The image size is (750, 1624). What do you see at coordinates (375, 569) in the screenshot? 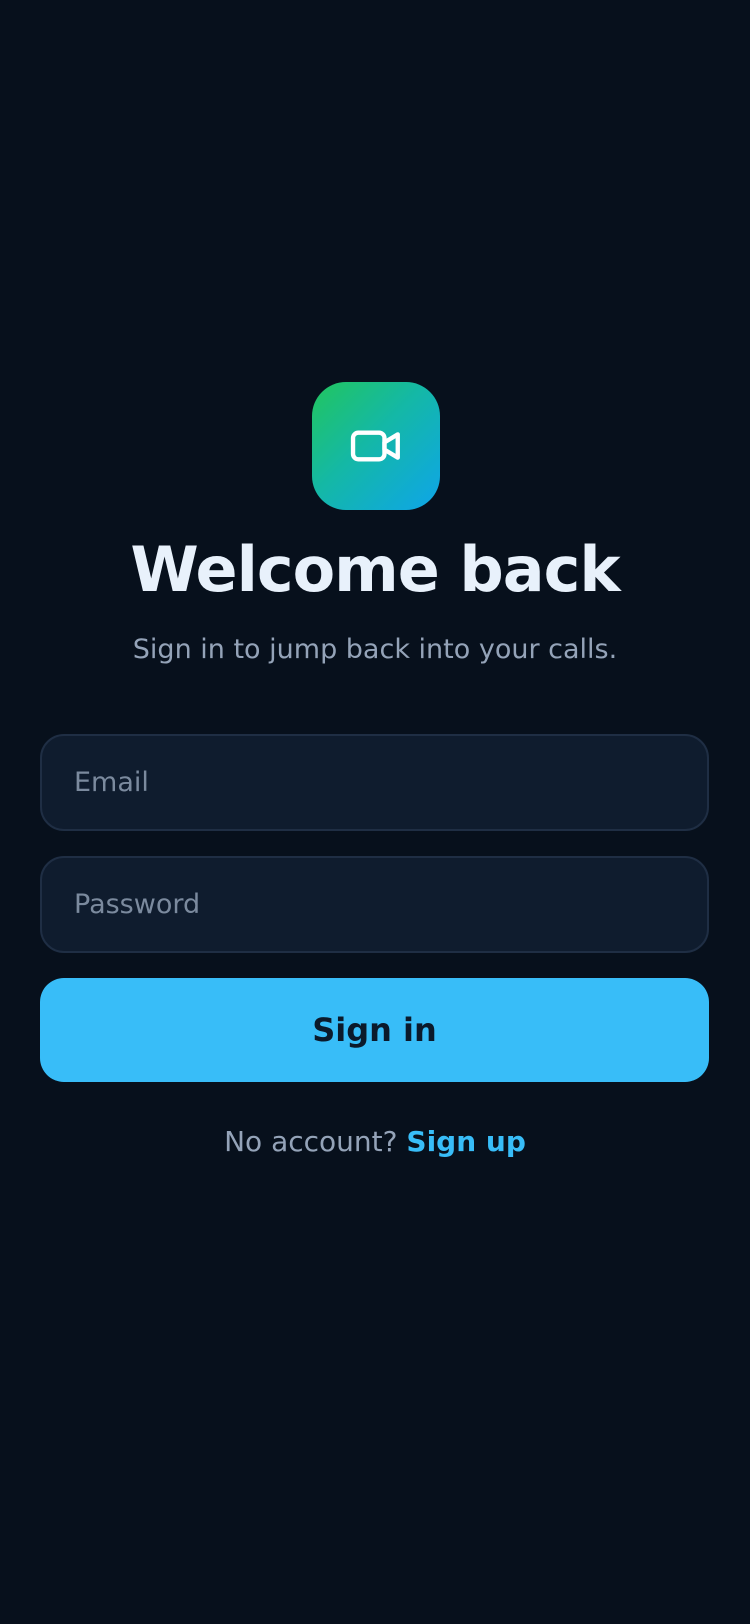
I see `page-title: Welcome back` at bounding box center [375, 569].